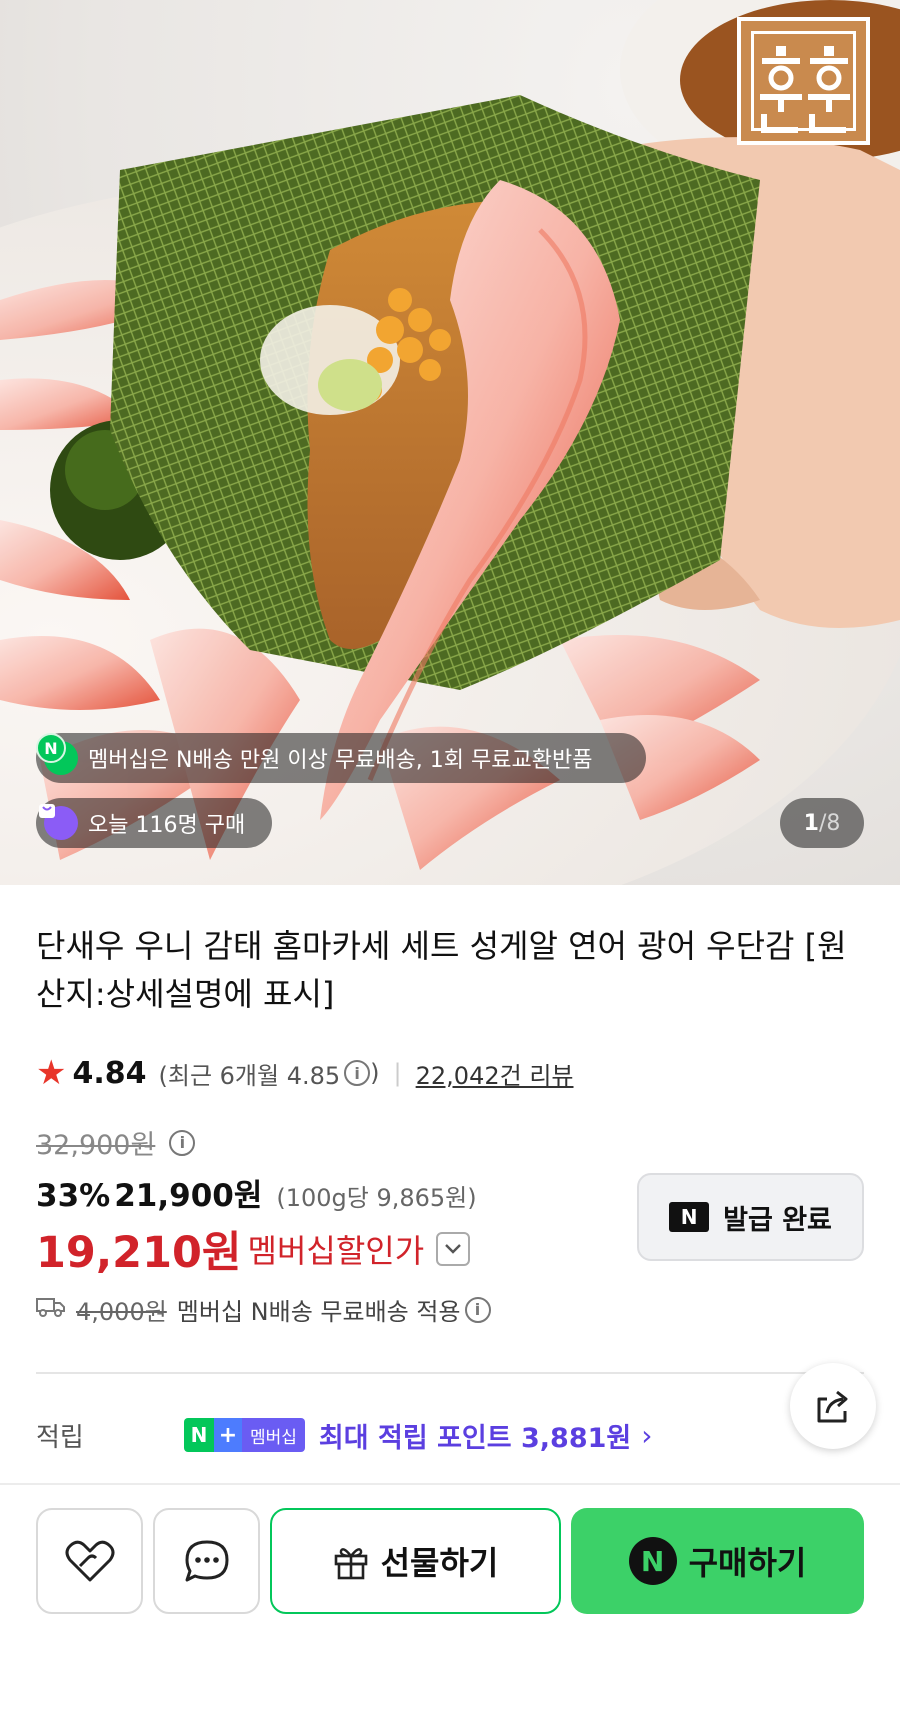 This screenshot has width=900, height=1712. I want to click on max-points-text: 최대 적립 포인트 3,881원, so click(475, 1438).